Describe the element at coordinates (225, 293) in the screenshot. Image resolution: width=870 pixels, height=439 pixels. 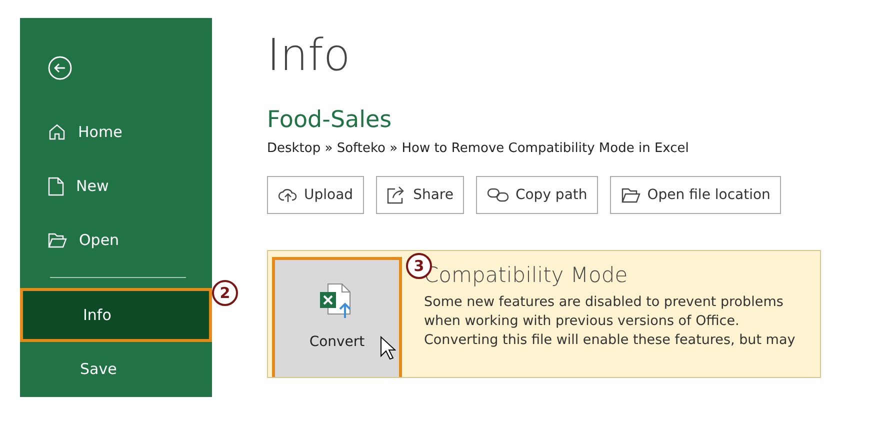
I see `step-badge: 2` at that location.